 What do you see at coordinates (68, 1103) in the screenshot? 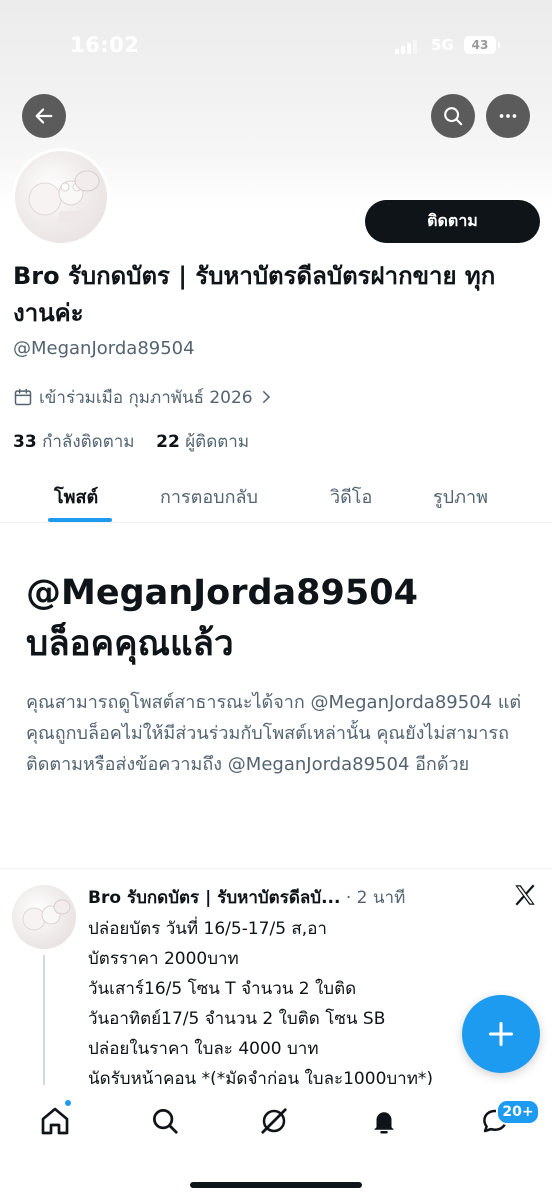
I see `home-unread-dot` at bounding box center [68, 1103].